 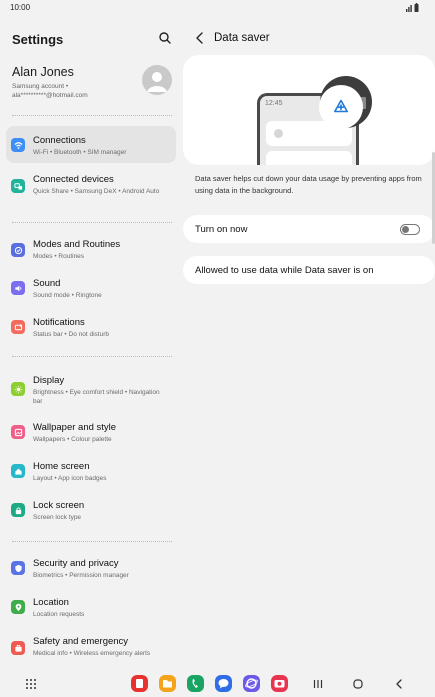 I want to click on data-saver-illustration: 12:45, so click(x=309, y=110).